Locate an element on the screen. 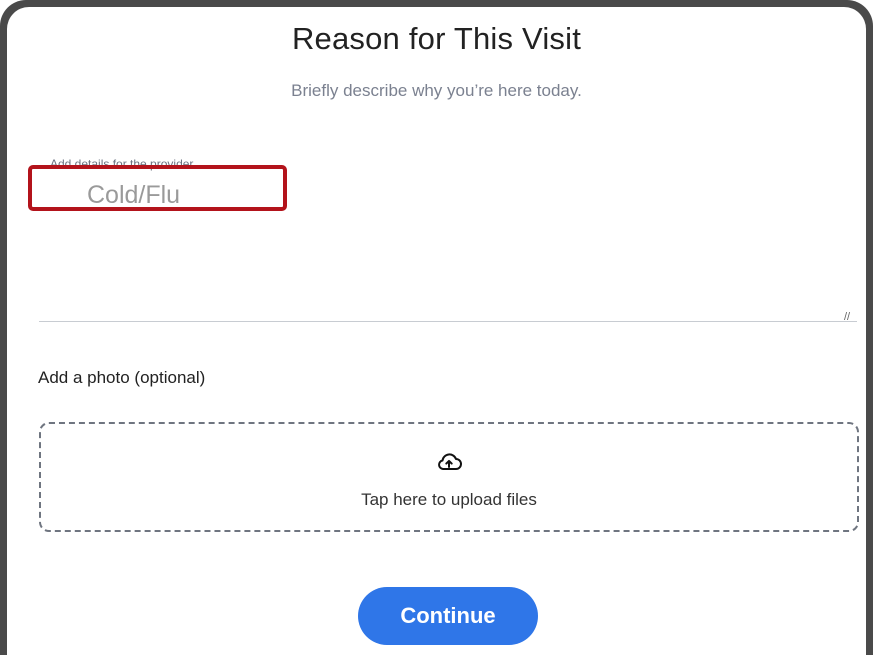 The height and width of the screenshot is (655, 873). resize-grip-icon: // is located at coordinates (847, 317).